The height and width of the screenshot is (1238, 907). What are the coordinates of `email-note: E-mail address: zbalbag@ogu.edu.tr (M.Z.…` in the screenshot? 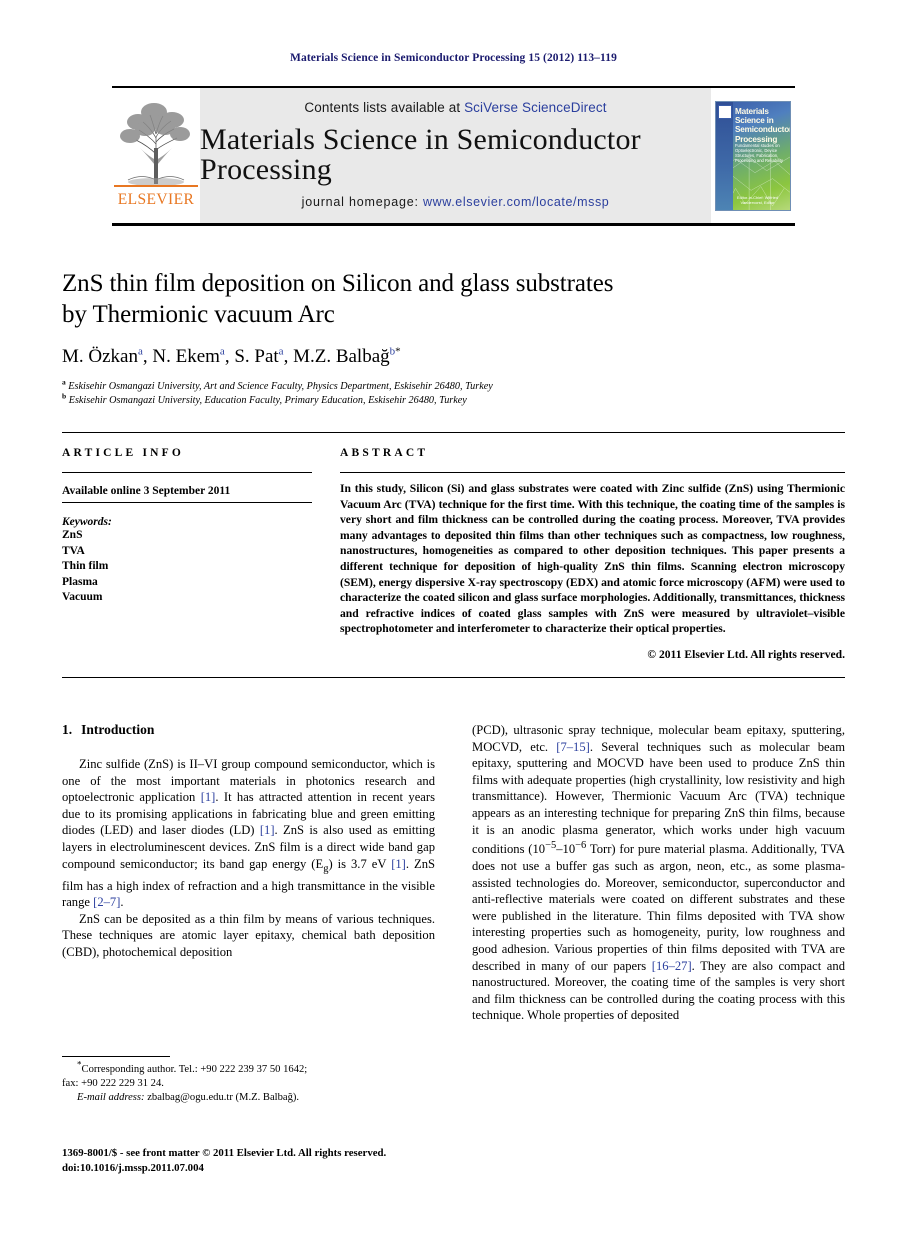 It's located at (248, 1098).